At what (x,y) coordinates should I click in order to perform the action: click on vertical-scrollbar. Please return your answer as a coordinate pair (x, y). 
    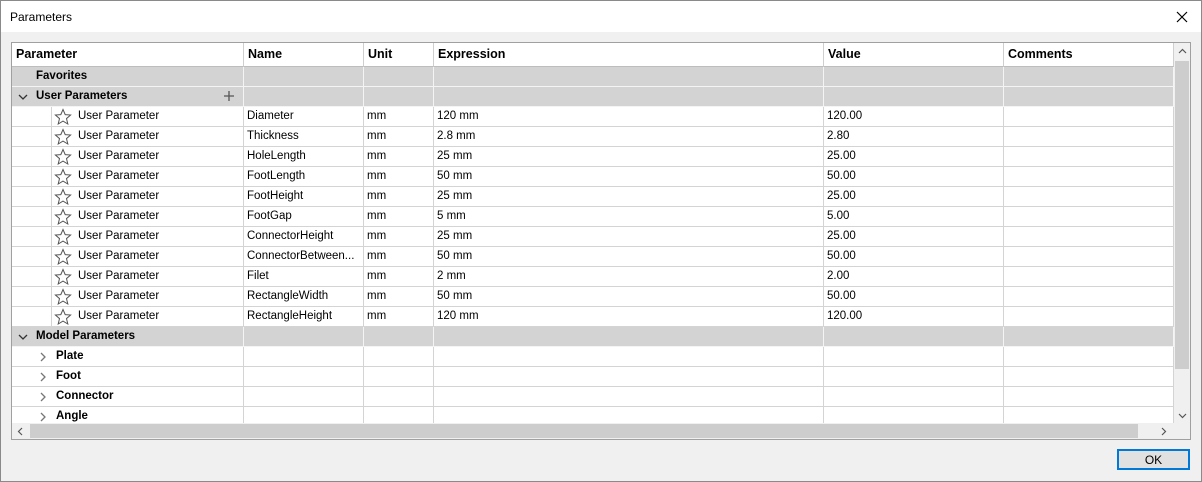
    Looking at the image, I should click on (1182, 233).